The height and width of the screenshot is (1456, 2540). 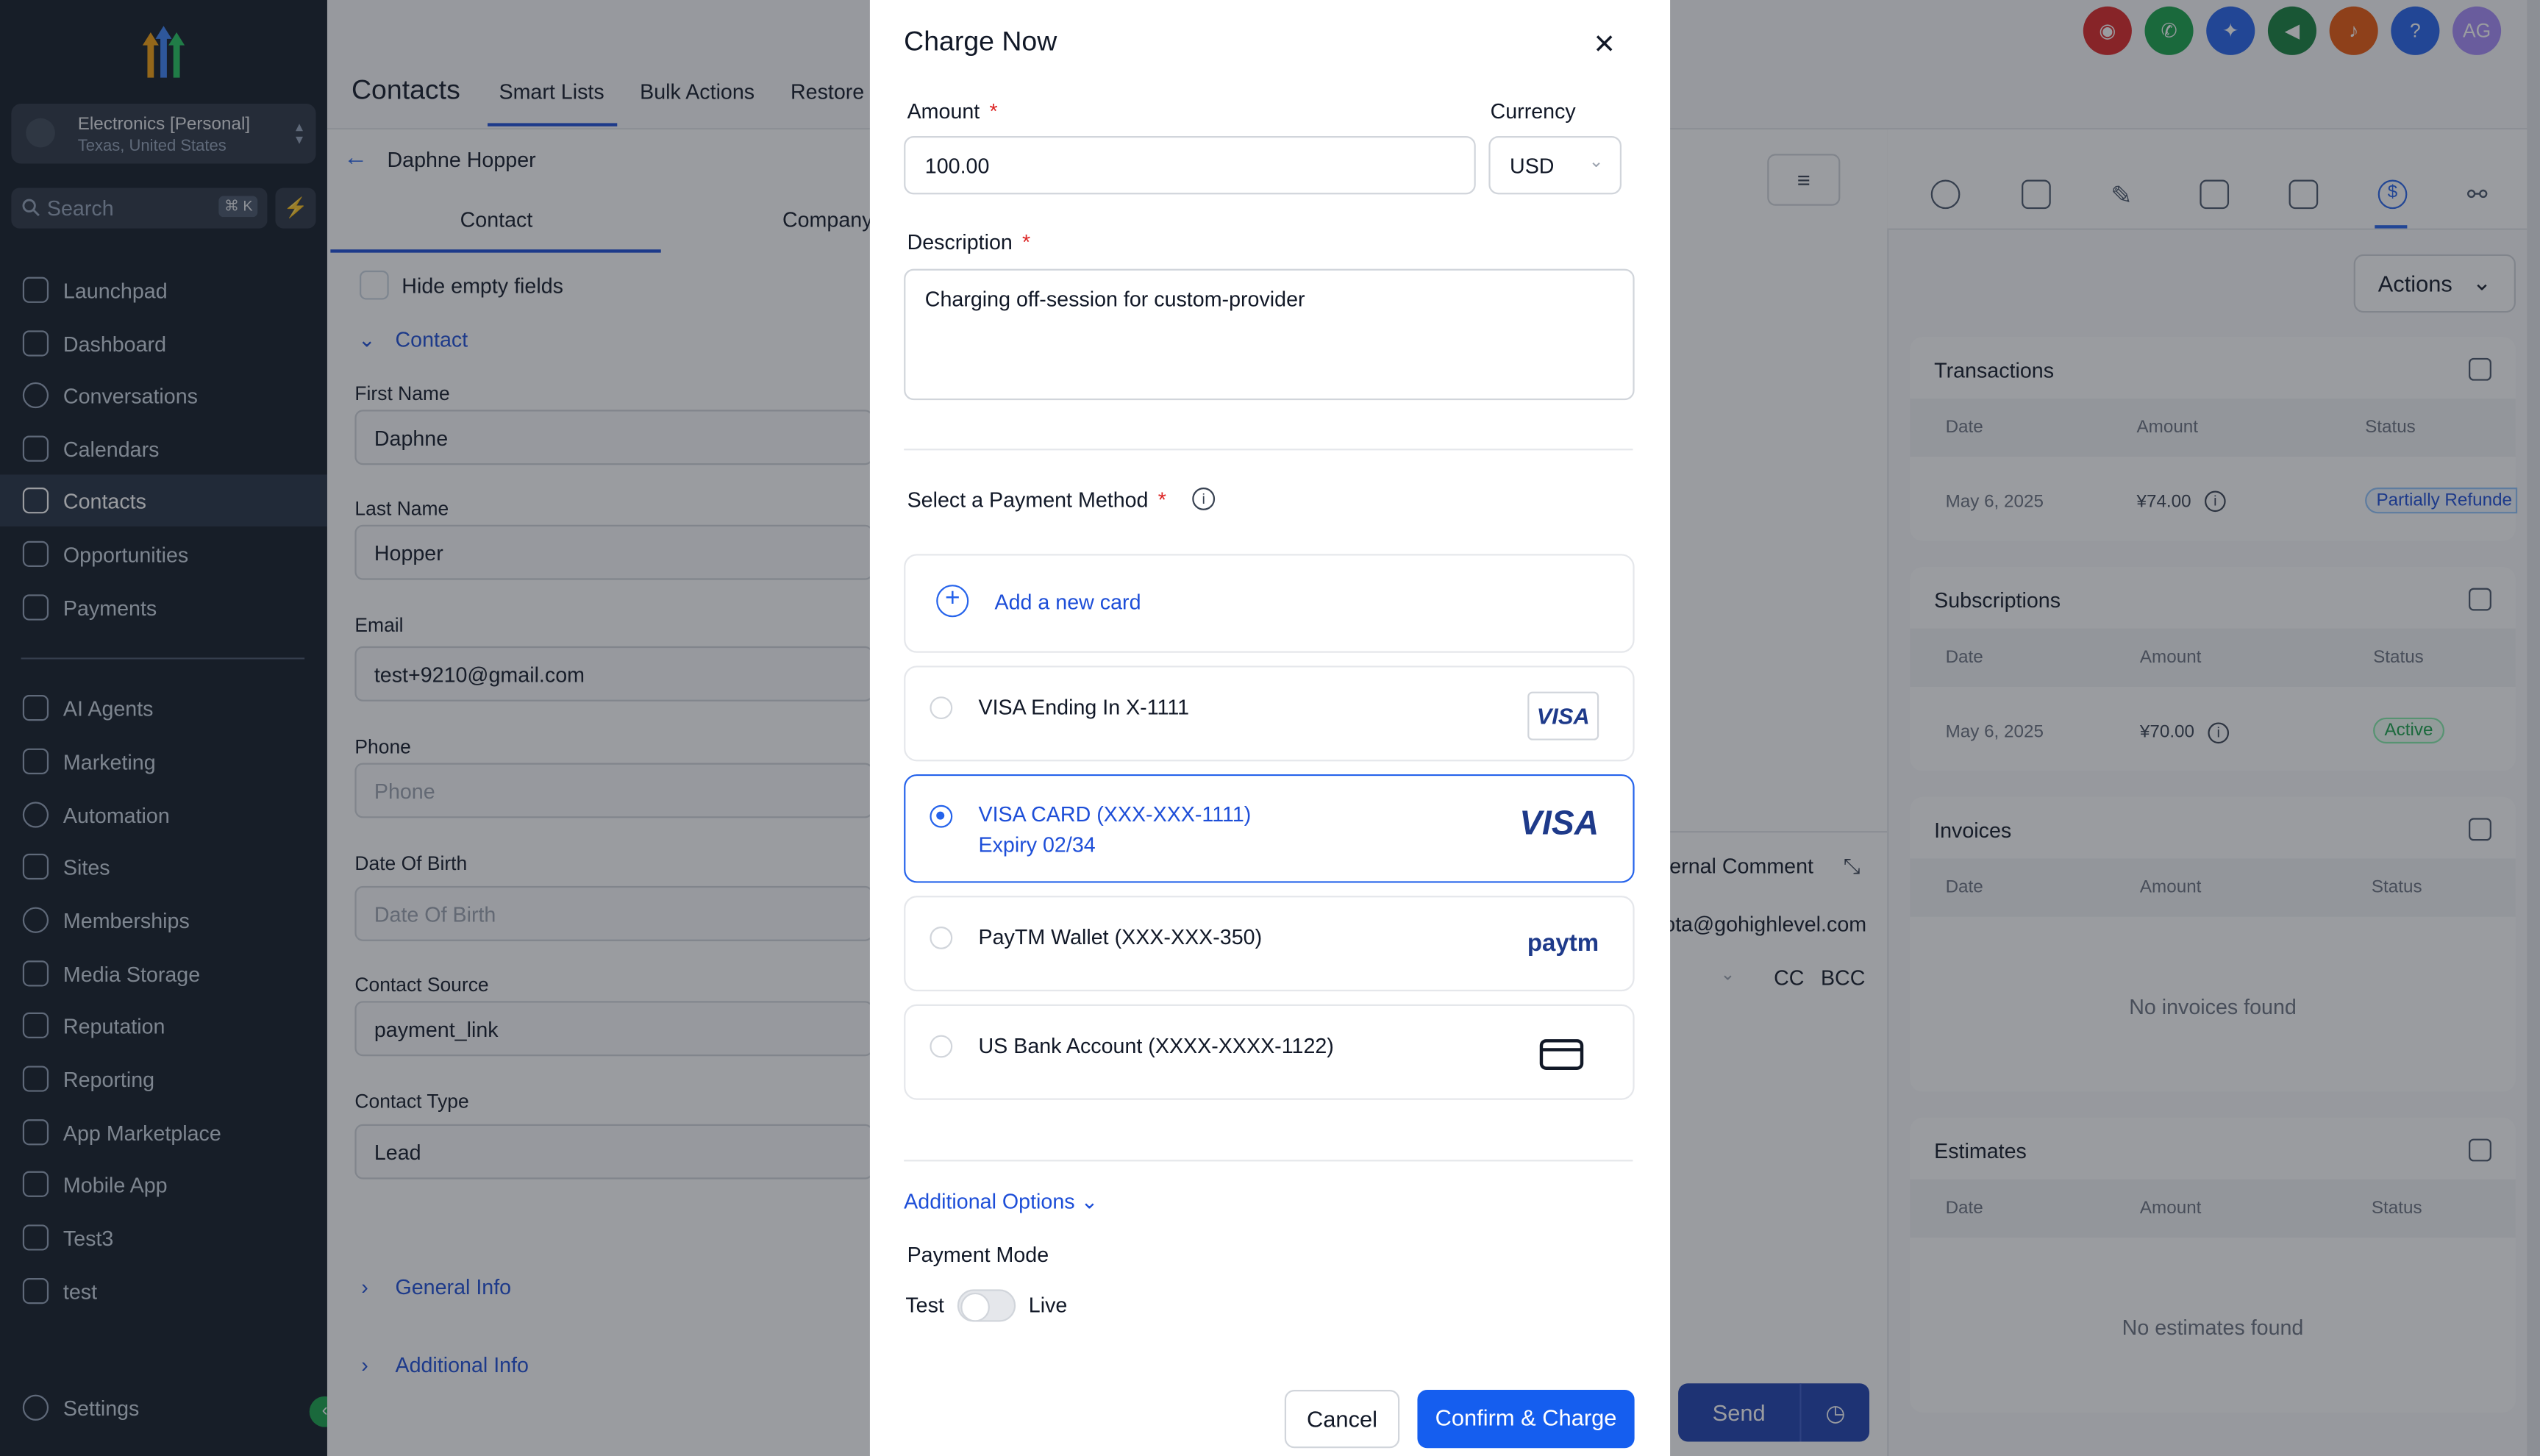 What do you see at coordinates (1561, 1054) in the screenshot?
I see `card-icon` at bounding box center [1561, 1054].